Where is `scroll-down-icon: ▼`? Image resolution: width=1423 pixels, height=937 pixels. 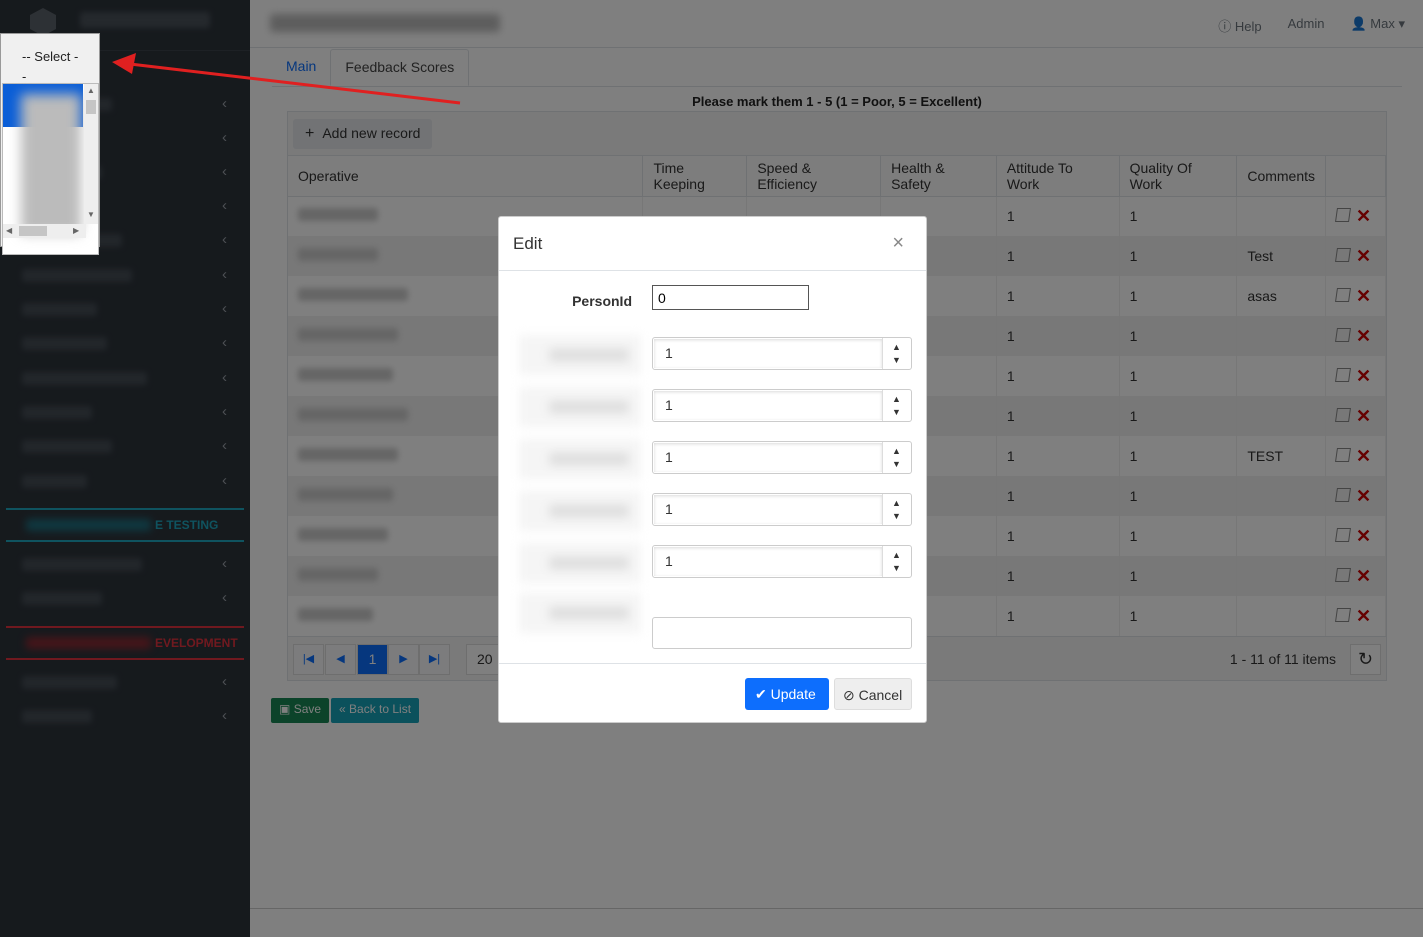 scroll-down-icon: ▼ is located at coordinates (91, 214).